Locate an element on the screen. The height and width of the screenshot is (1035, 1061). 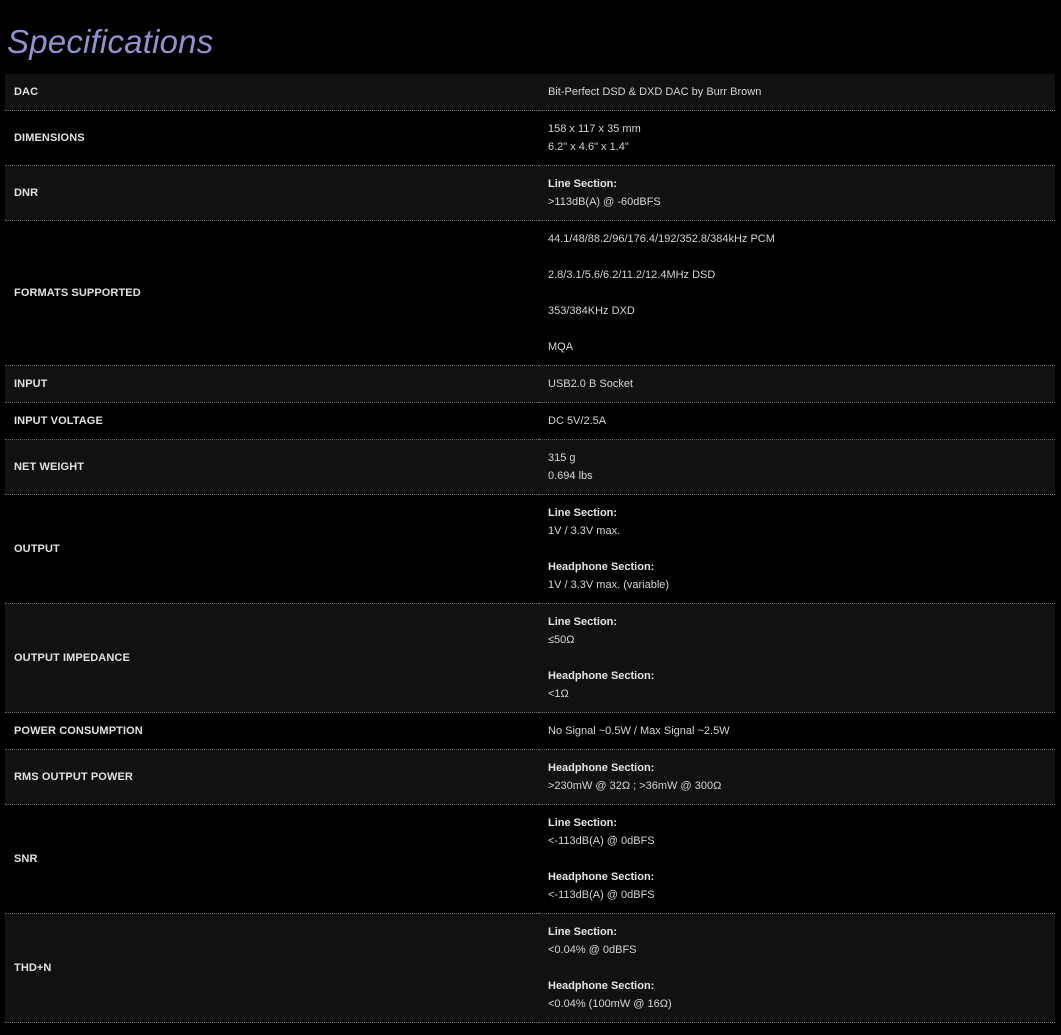
spec-label: INPUT is located at coordinates (31, 384).